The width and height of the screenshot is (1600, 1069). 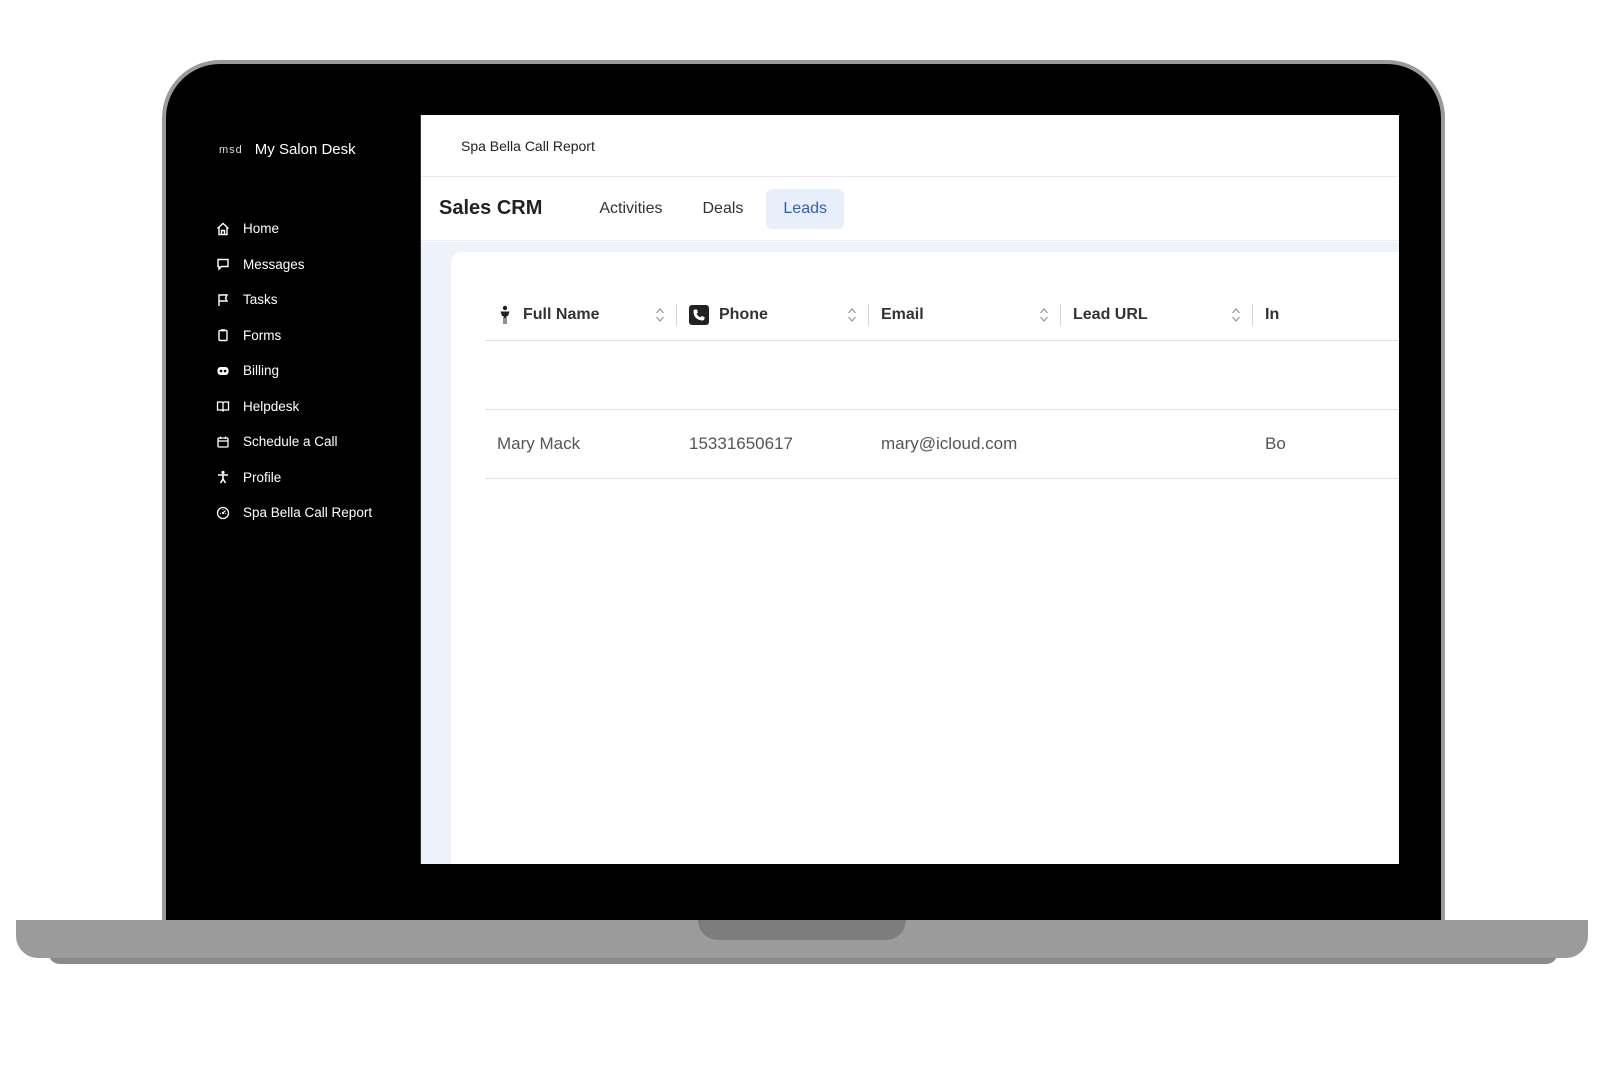 I want to click on sidebar-item-label: Messages, so click(x=274, y=264).